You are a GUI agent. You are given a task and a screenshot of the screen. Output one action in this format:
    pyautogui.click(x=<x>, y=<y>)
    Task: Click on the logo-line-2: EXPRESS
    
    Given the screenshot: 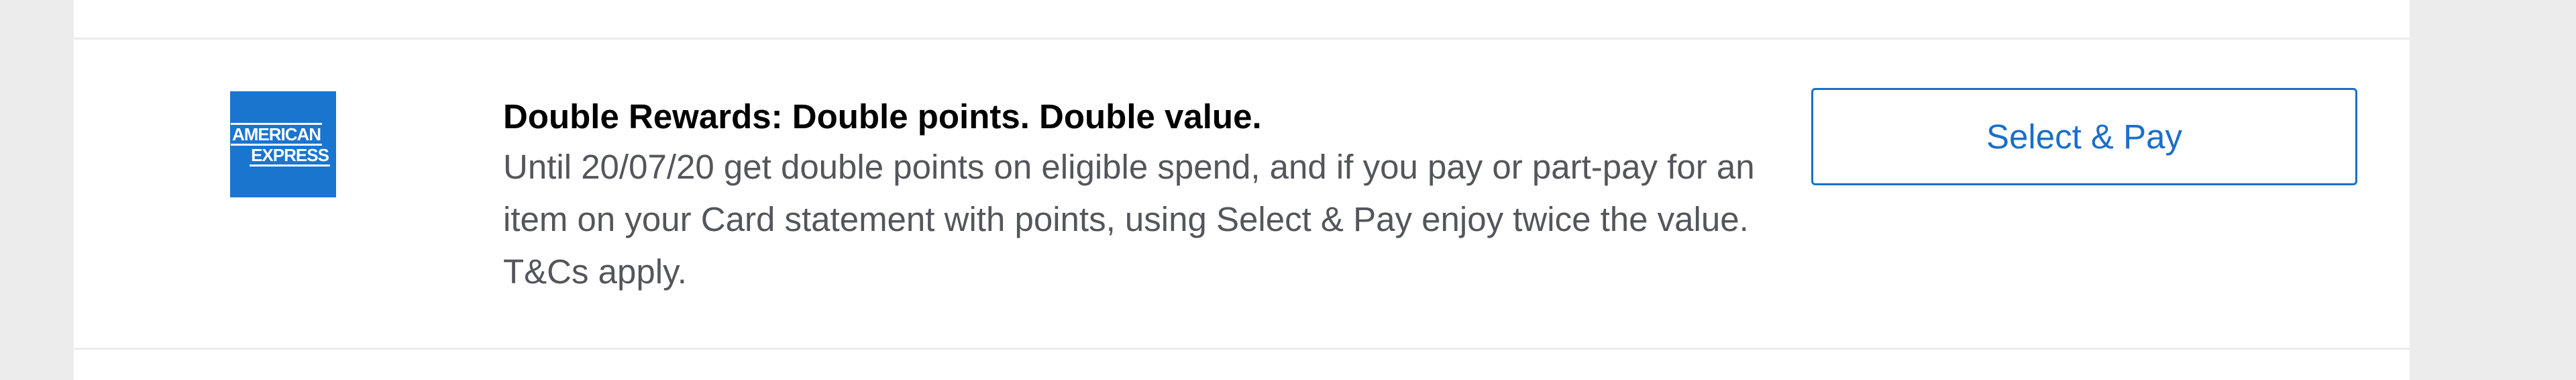 What is the action you would take?
    pyautogui.click(x=290, y=155)
    